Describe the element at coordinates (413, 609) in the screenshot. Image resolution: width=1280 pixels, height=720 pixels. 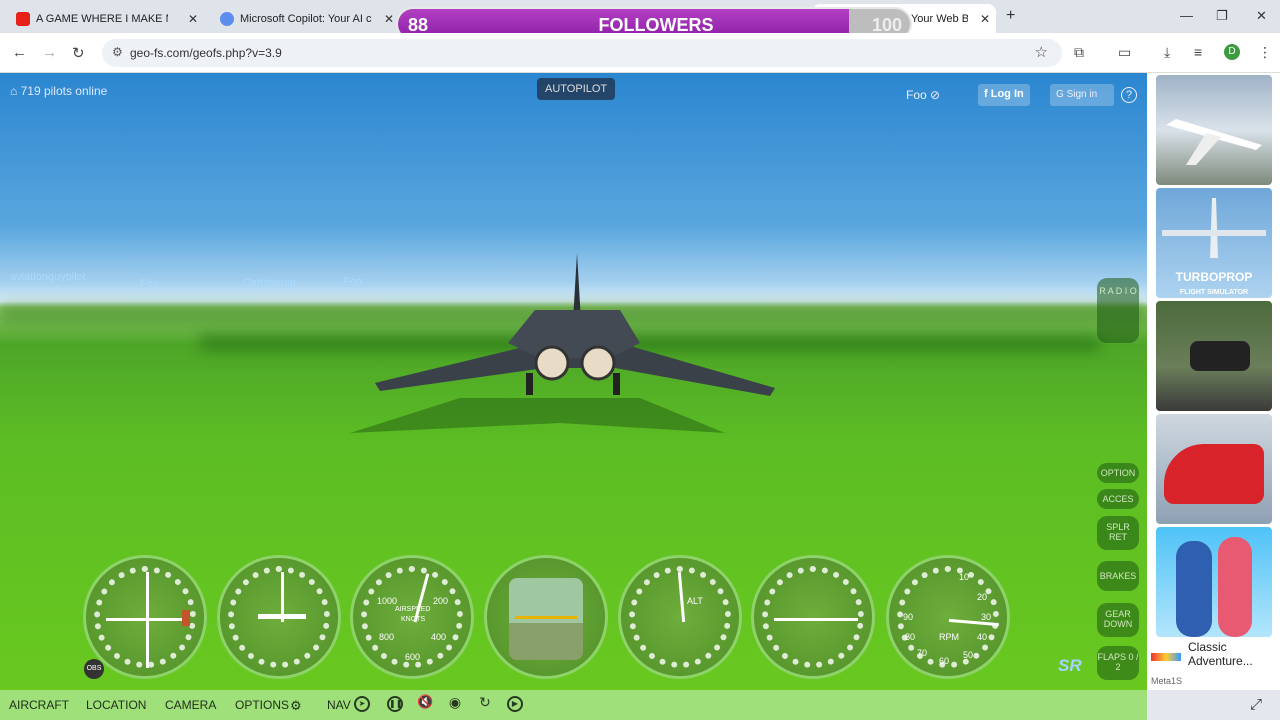
I see `airspeed-label: AIRSPEED` at that location.